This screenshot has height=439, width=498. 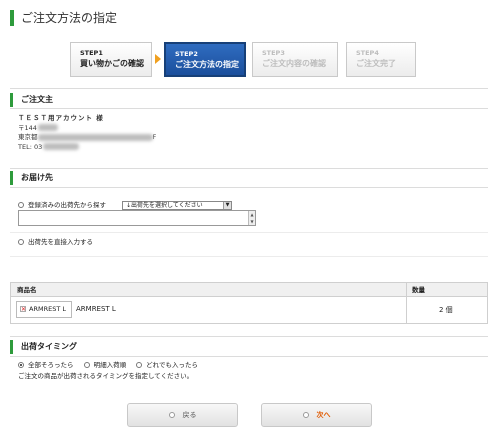 I want to click on next-button: 次へ, so click(x=316, y=415).